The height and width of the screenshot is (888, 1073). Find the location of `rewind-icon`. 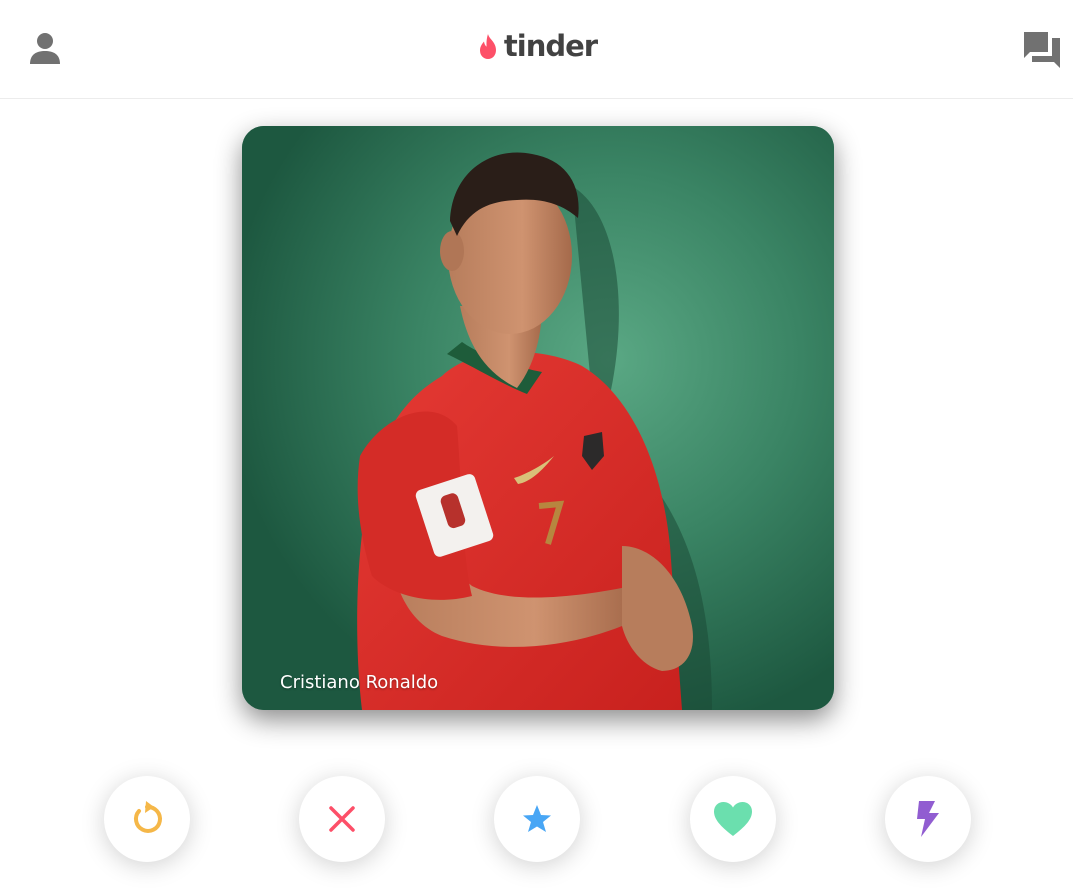

rewind-icon is located at coordinates (147, 817).